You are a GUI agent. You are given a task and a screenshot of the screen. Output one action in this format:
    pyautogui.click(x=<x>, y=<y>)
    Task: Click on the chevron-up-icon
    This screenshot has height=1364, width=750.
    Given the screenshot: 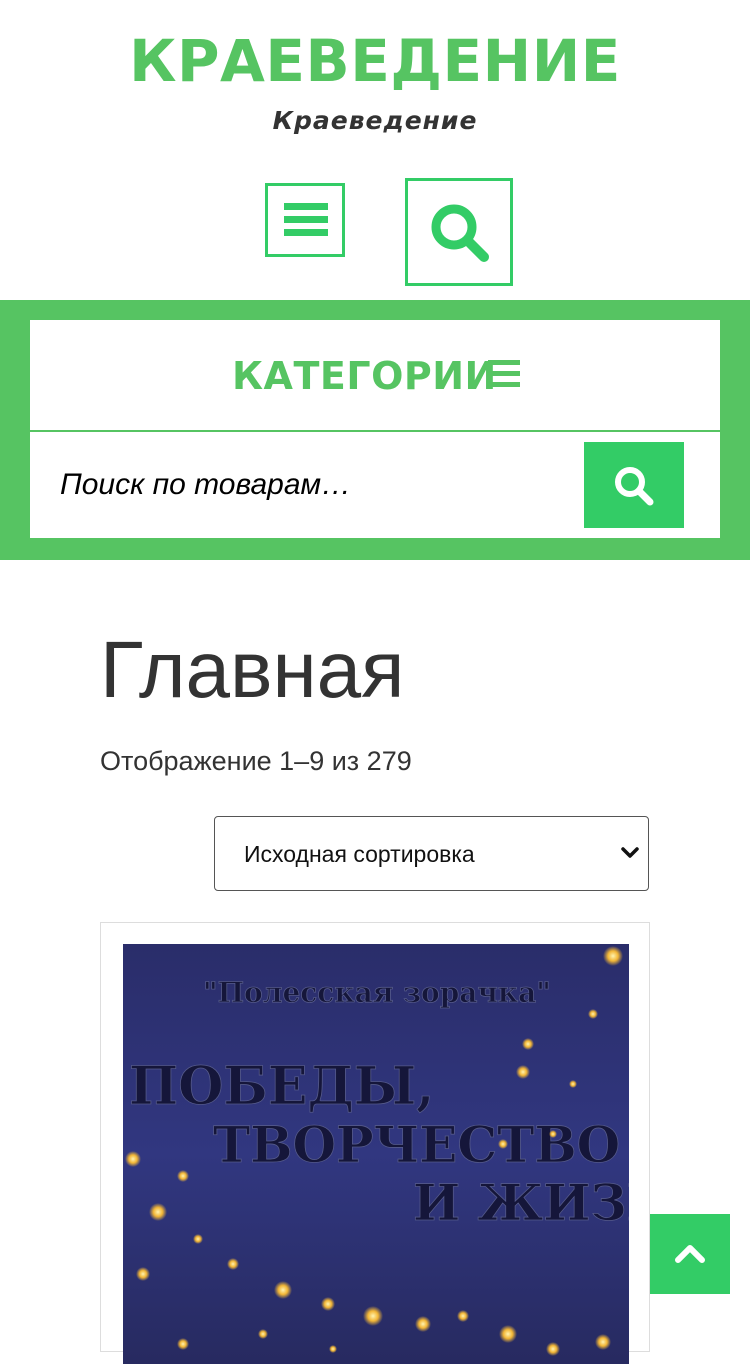 What is the action you would take?
    pyautogui.click(x=690, y=1254)
    